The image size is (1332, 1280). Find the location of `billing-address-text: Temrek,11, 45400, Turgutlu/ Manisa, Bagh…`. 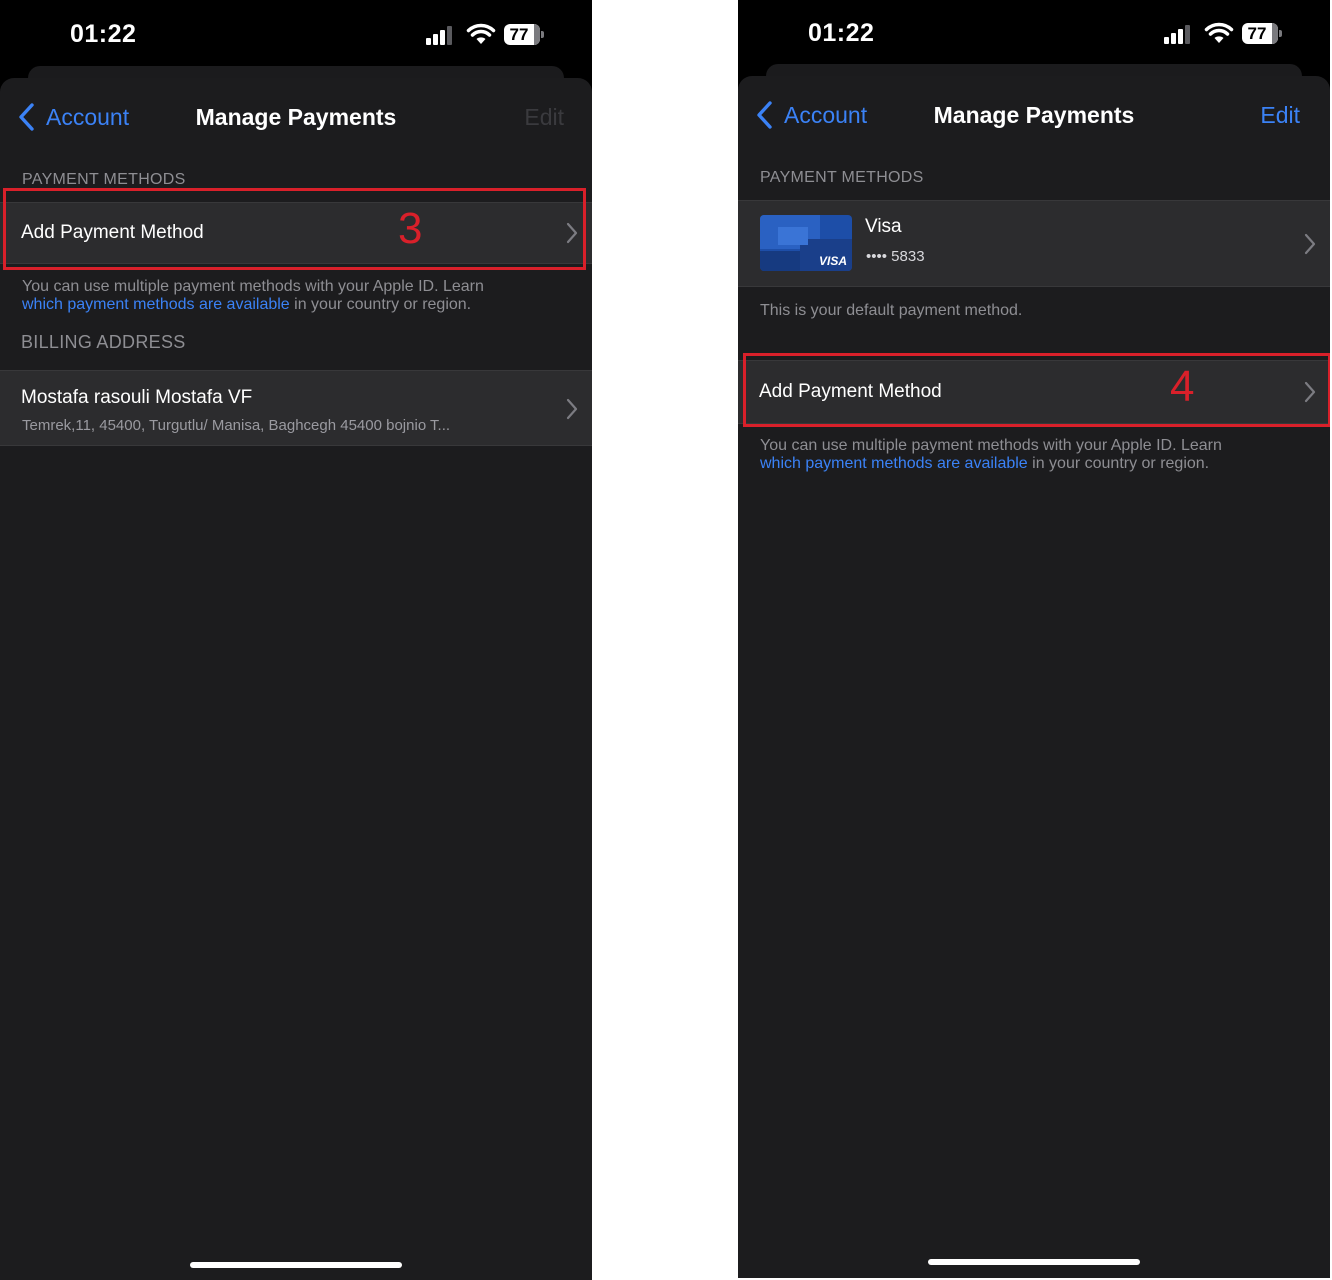

billing-address-text: Temrek,11, 45400, Turgutlu/ Manisa, Bagh… is located at coordinates (236, 425).